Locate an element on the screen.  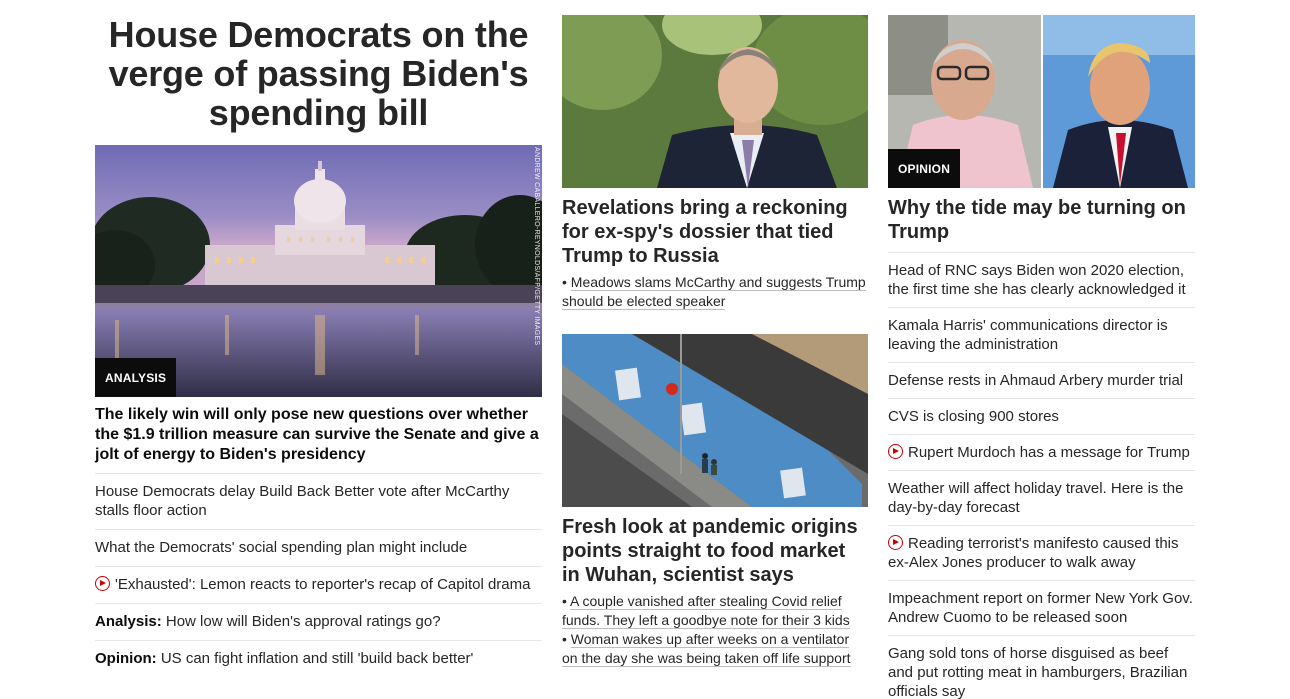
headline-link: CVS is closing 900 stores is located at coordinates (973, 416).